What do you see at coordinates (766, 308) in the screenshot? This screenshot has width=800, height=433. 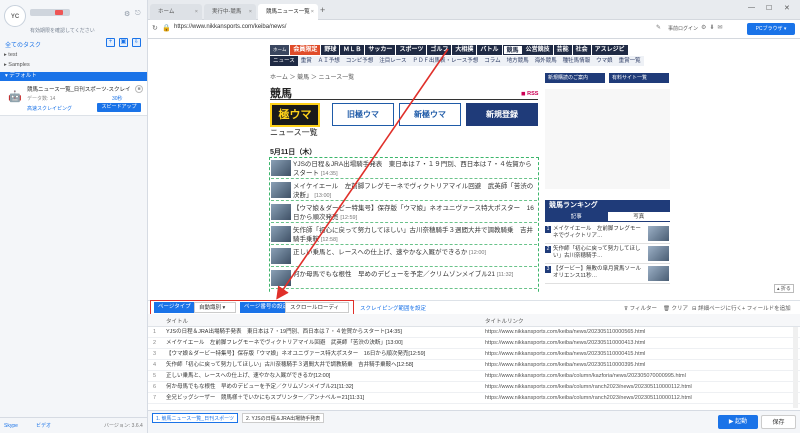 I see `add-field-button: + フィールドを追加` at bounding box center [766, 308].